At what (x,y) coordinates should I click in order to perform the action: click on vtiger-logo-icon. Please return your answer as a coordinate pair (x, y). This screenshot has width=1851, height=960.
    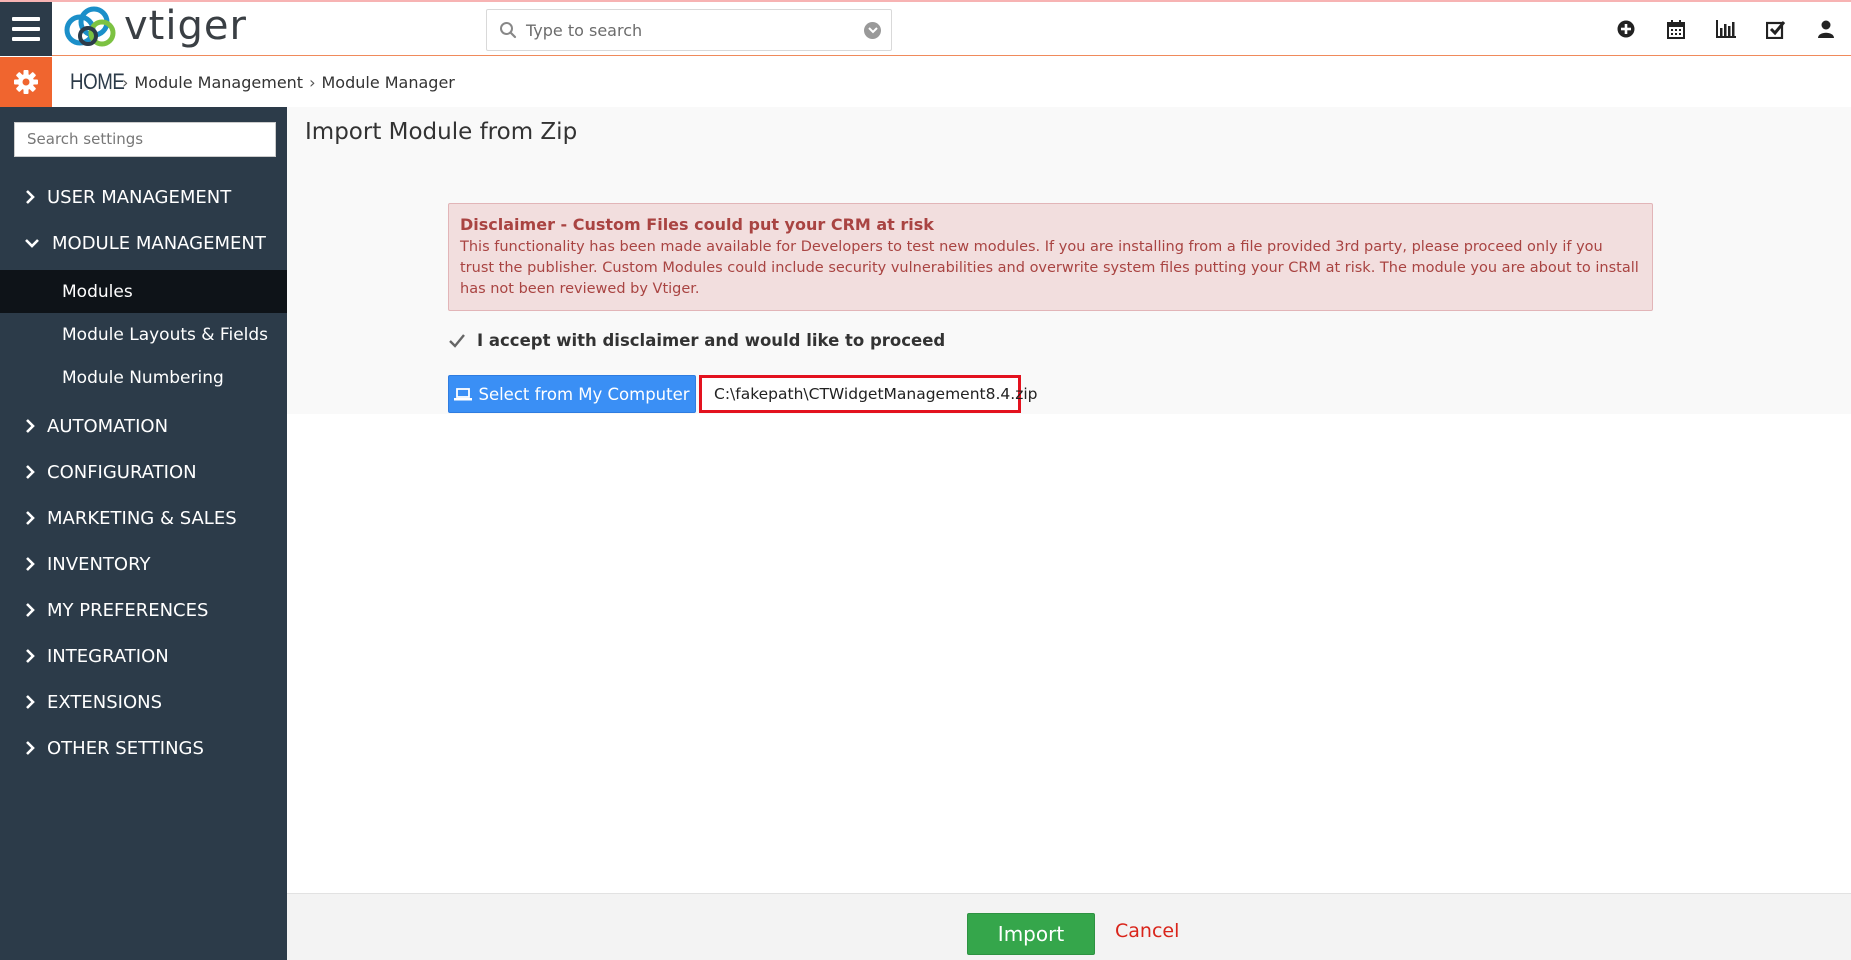
    Looking at the image, I should click on (90, 26).